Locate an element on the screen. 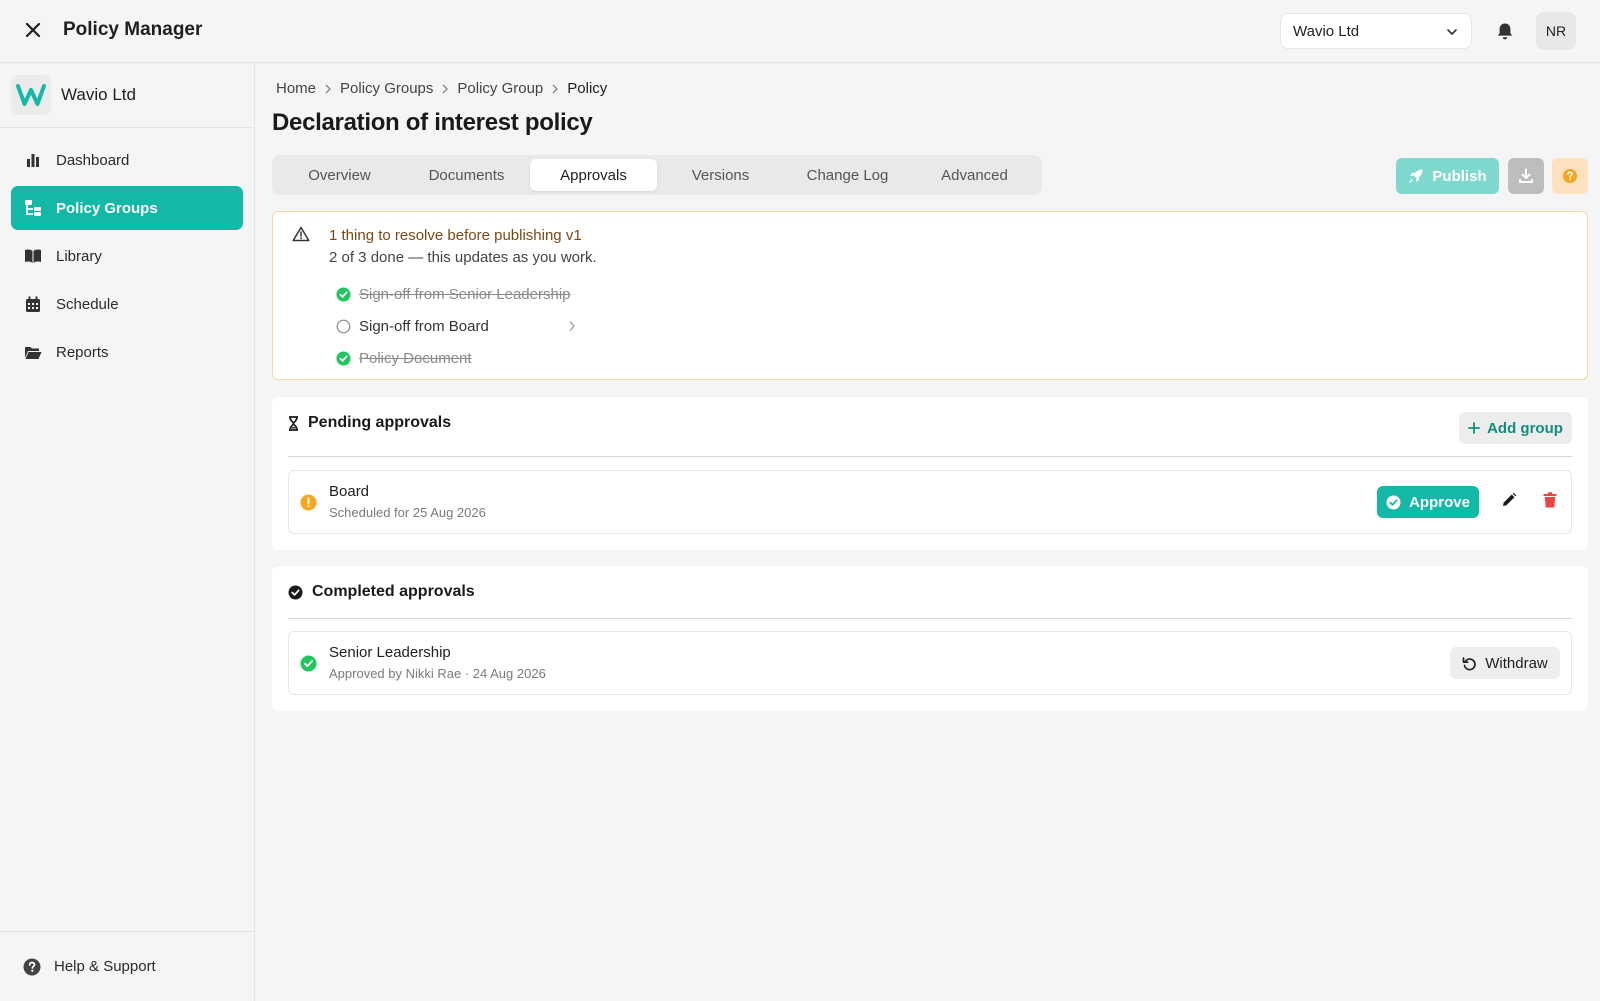 This screenshot has width=1600, height=1001. bell-icon is located at coordinates (1505, 31).